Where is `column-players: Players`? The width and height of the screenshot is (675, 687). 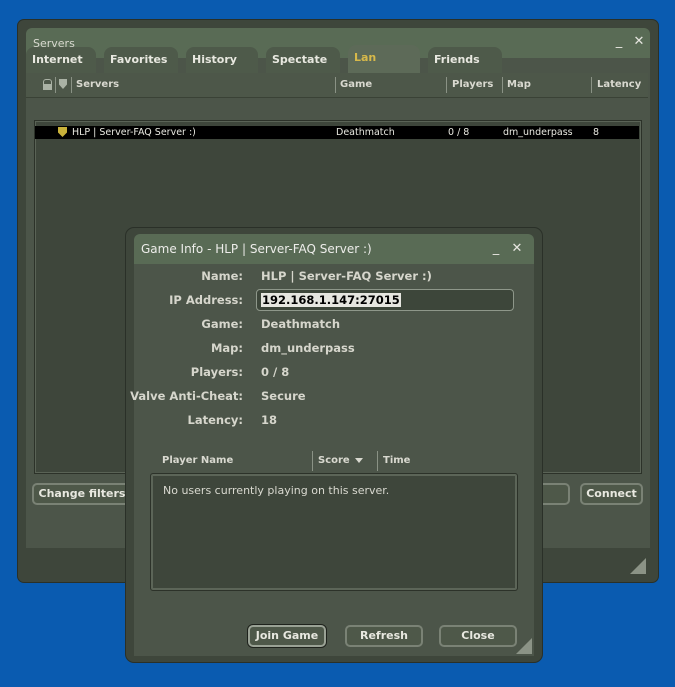
column-players: Players is located at coordinates (472, 84).